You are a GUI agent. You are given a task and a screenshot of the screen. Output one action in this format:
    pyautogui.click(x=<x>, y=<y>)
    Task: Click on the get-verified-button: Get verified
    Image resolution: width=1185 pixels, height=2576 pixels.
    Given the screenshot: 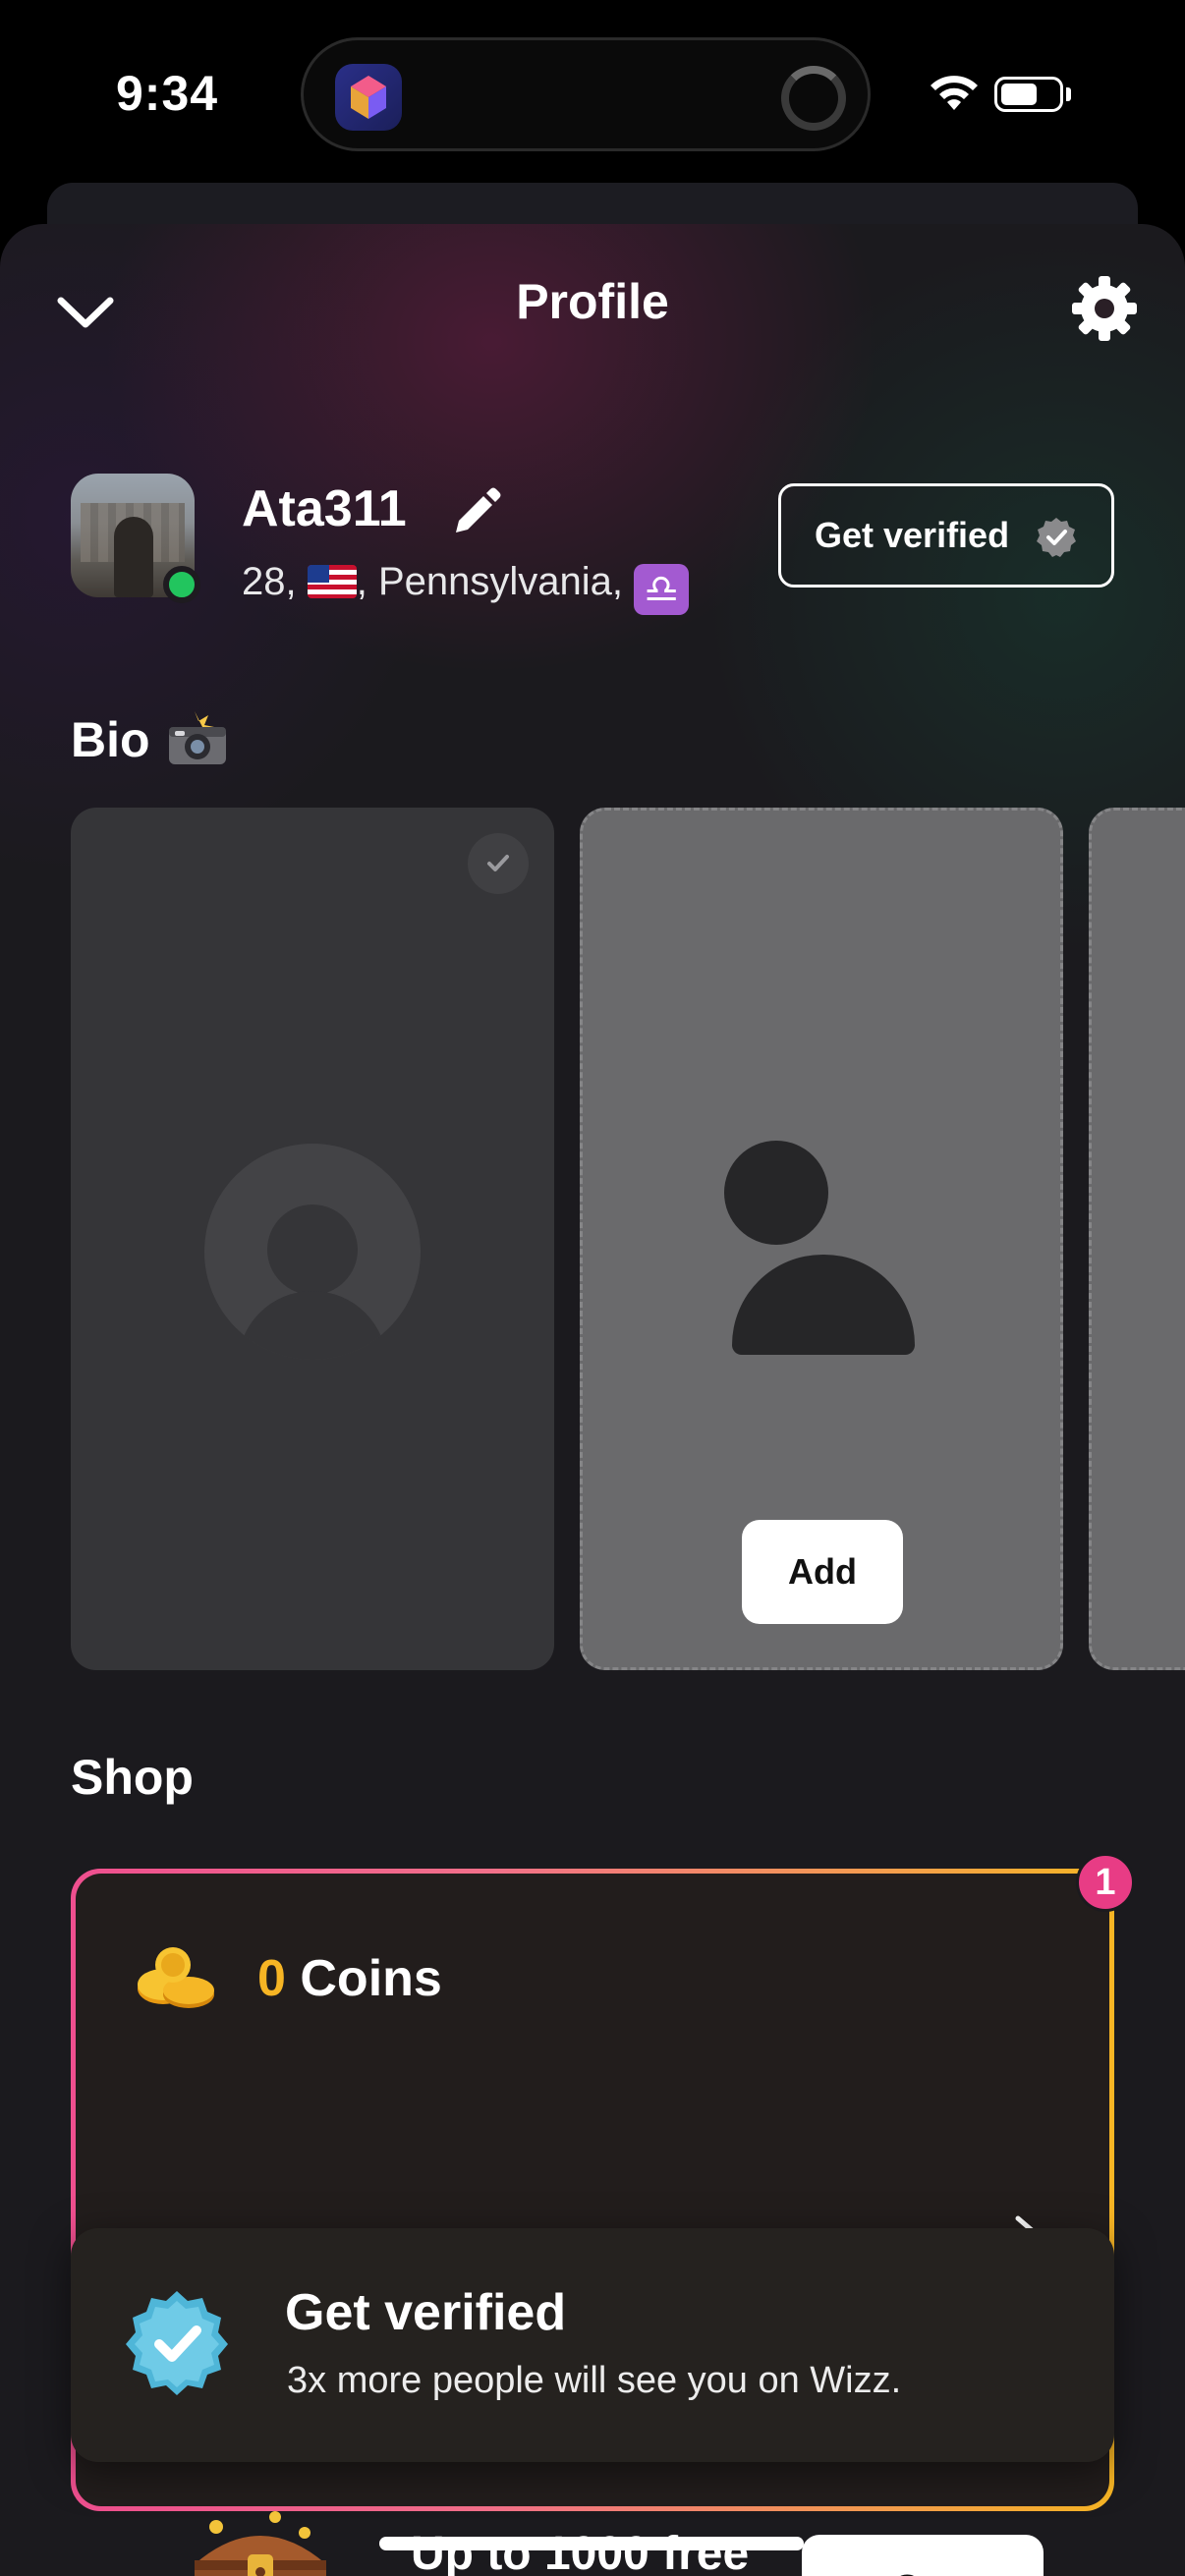 What is the action you would take?
    pyautogui.click(x=946, y=535)
    